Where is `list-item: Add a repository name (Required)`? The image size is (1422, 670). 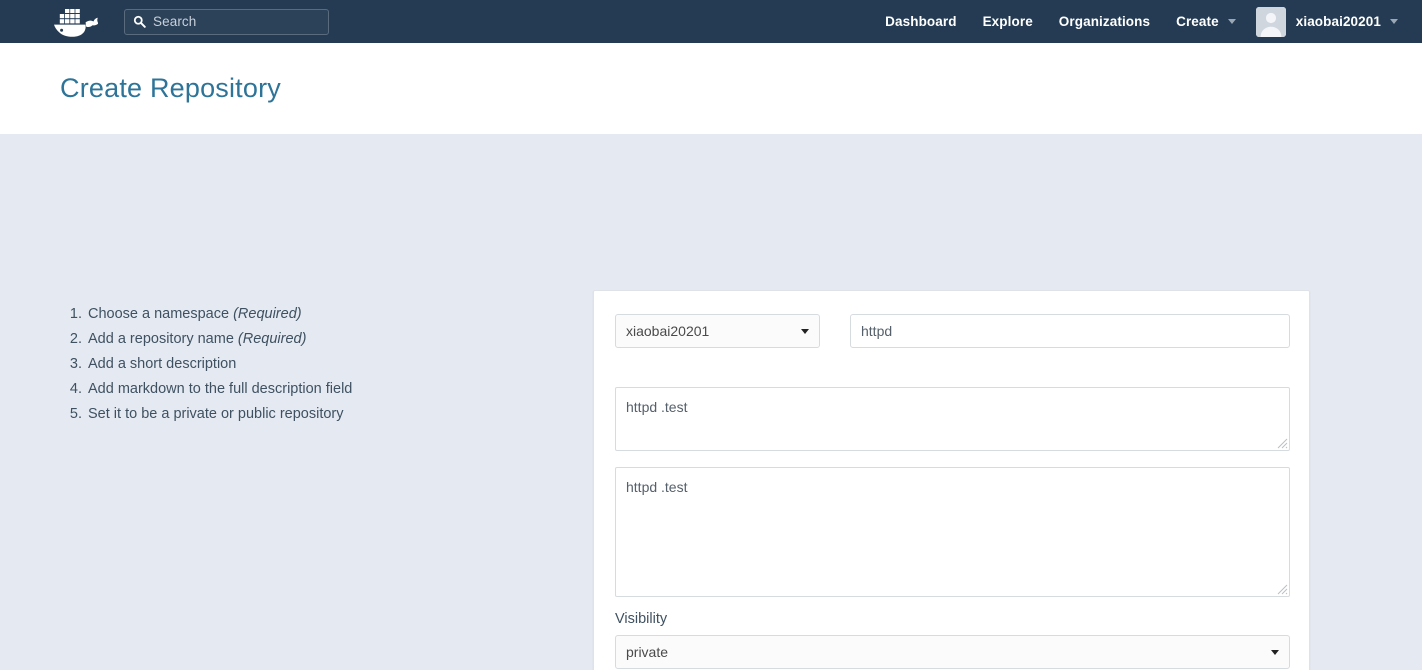 list-item: Add a repository name (Required) is located at coordinates (219, 339).